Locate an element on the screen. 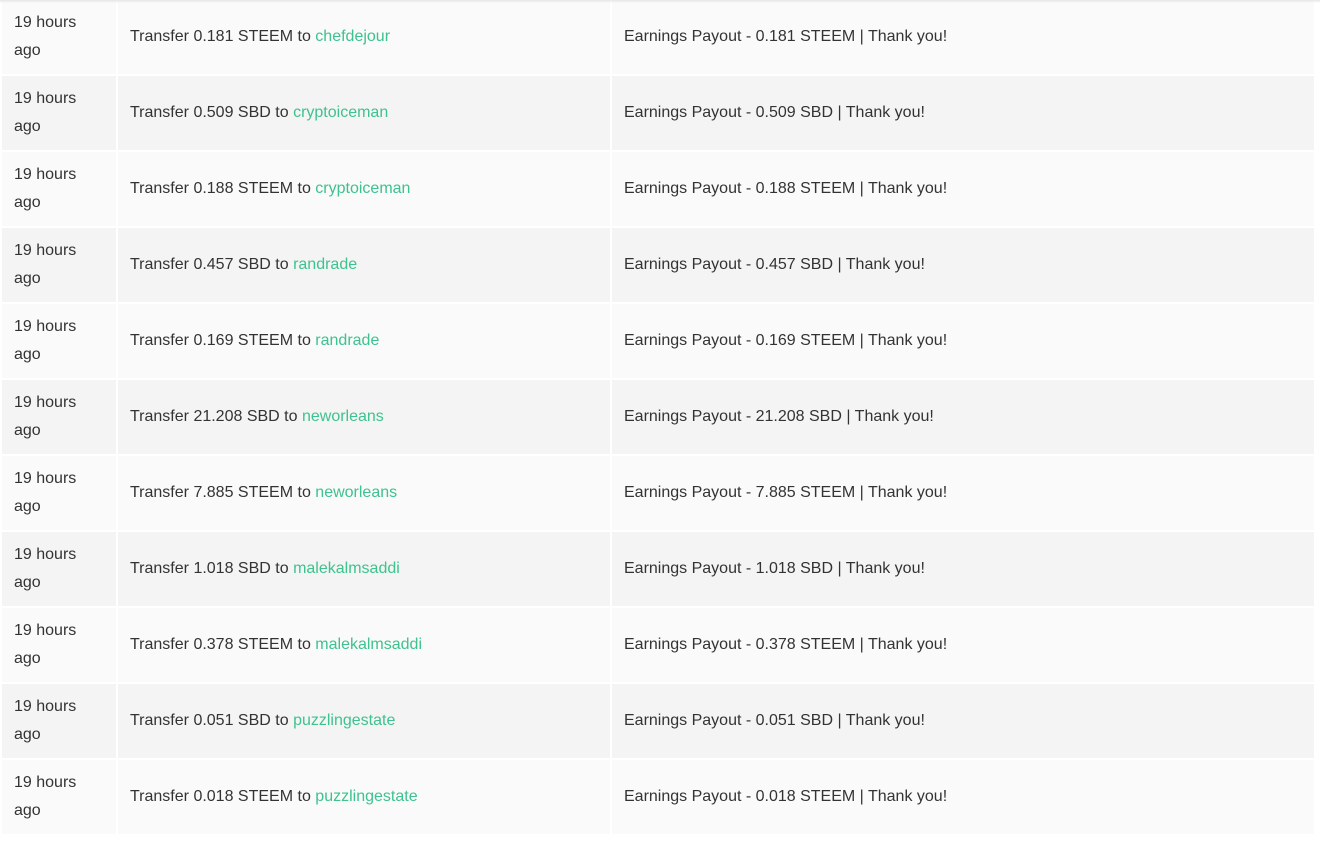  transfer-operation: Transfer 0.018 STEEM to puzzlingestate is located at coordinates (364, 797).